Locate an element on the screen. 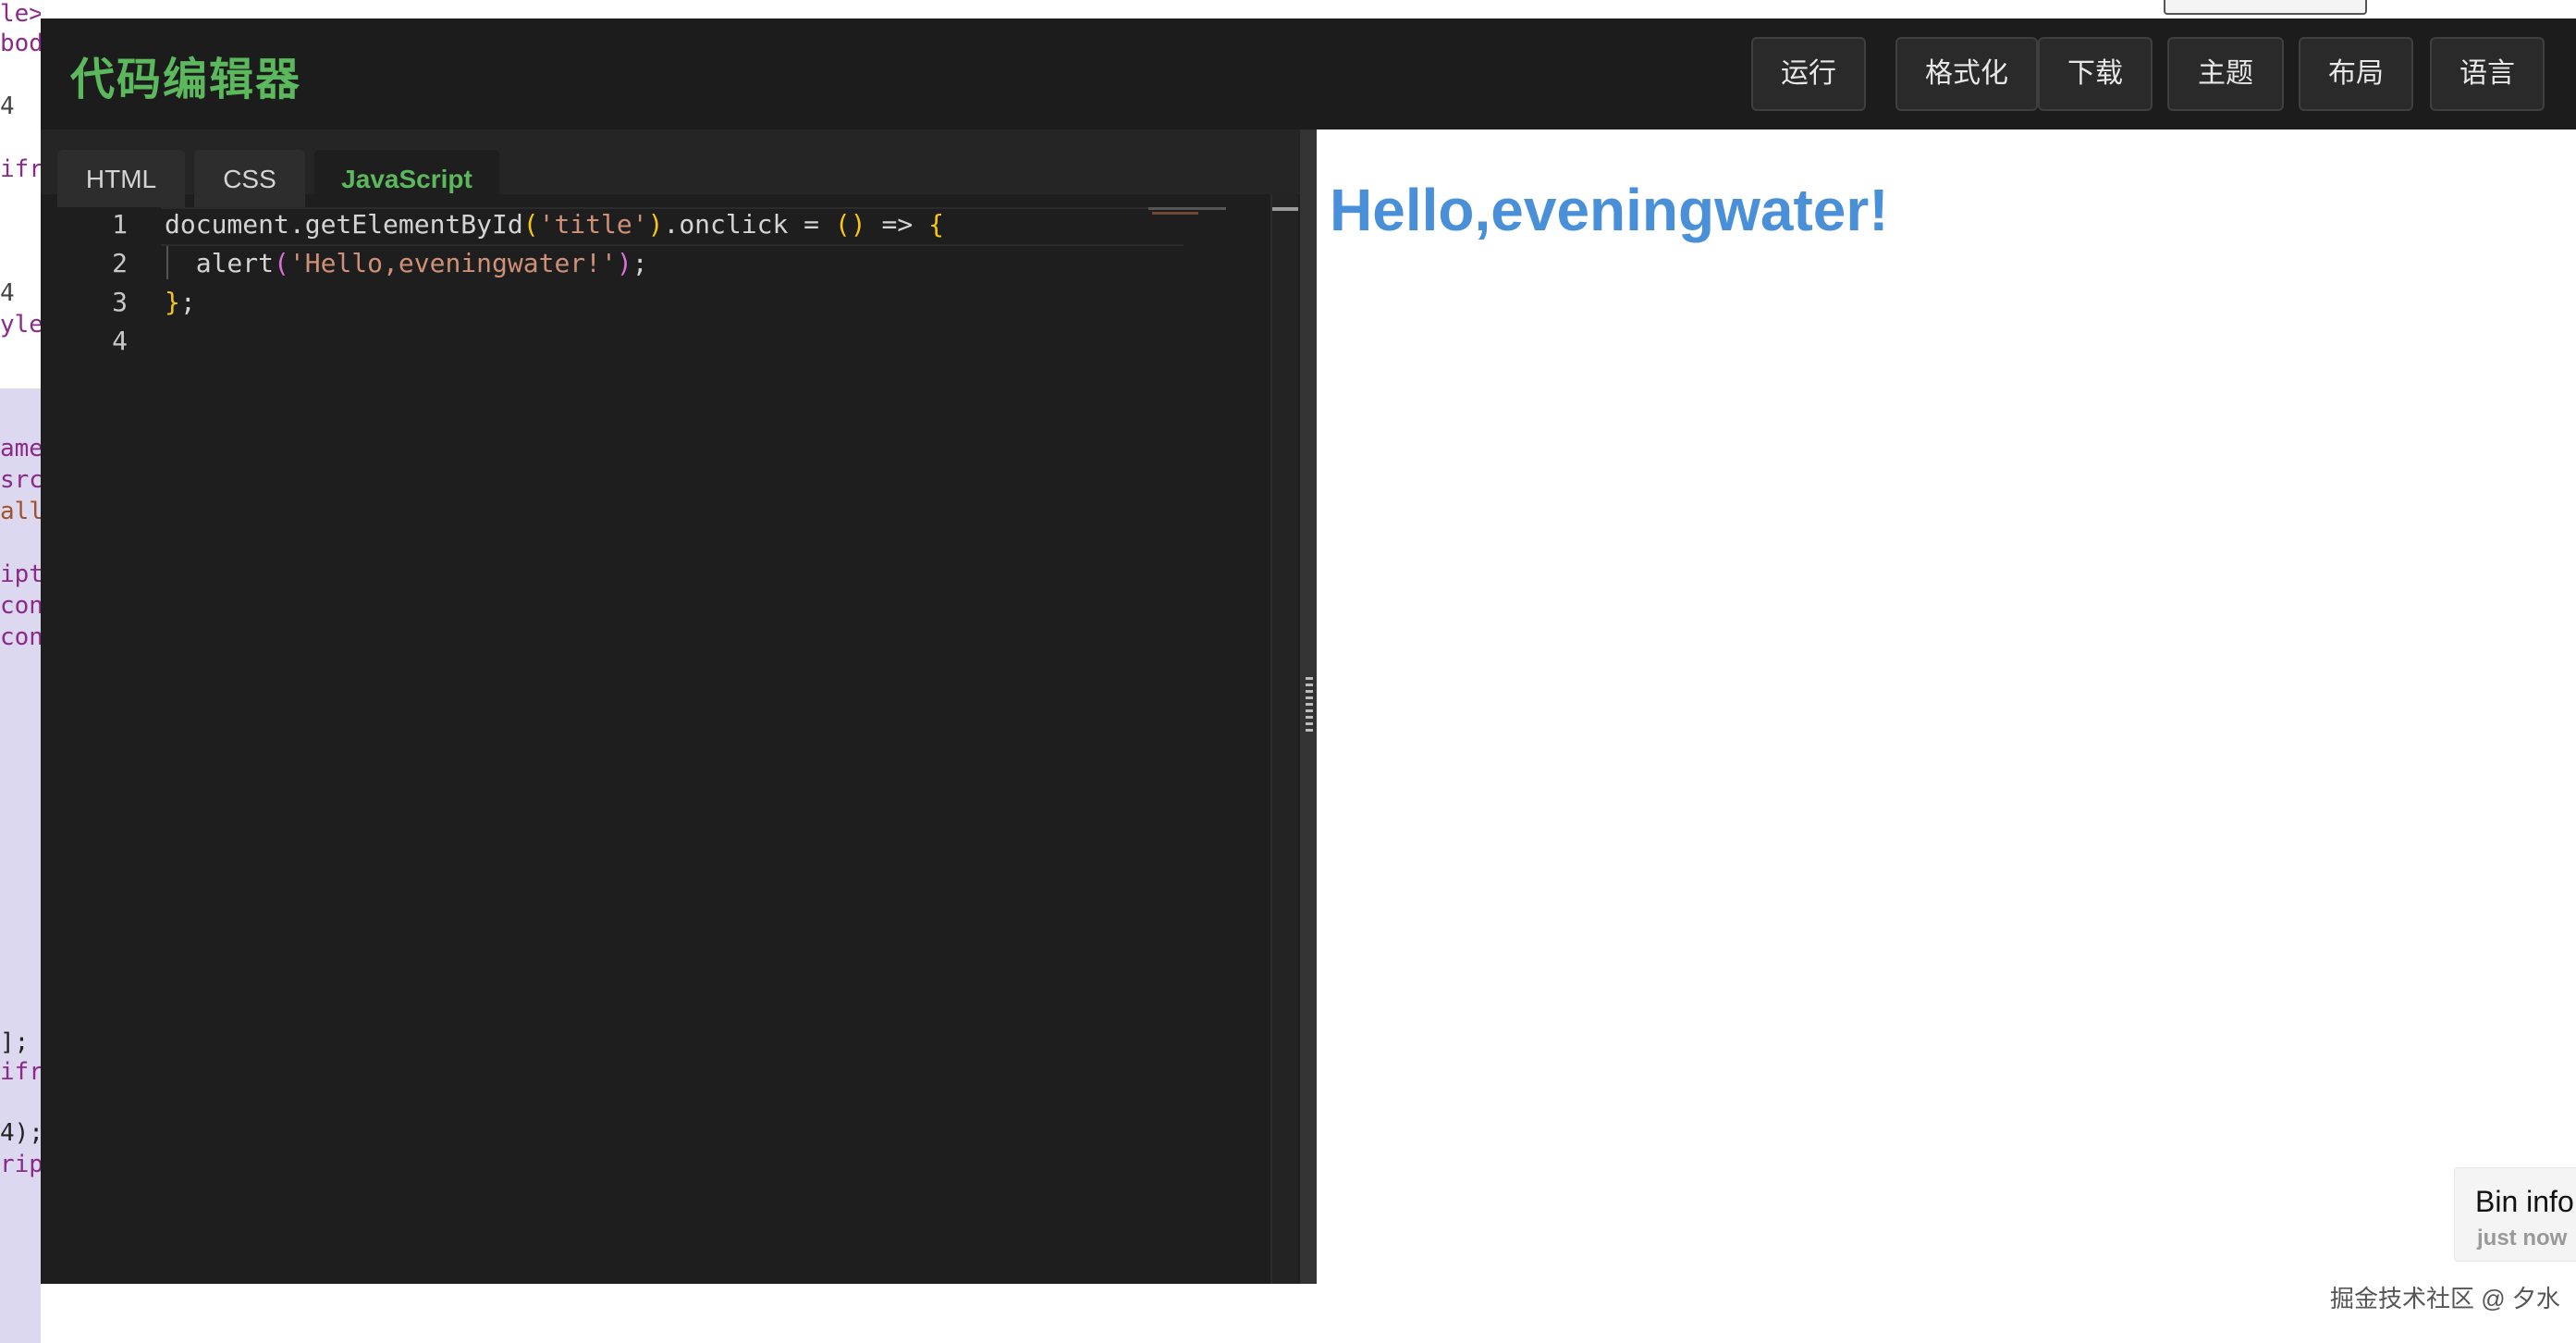 This screenshot has width=2576, height=1343. theme-button: 主题 is located at coordinates (2225, 74).